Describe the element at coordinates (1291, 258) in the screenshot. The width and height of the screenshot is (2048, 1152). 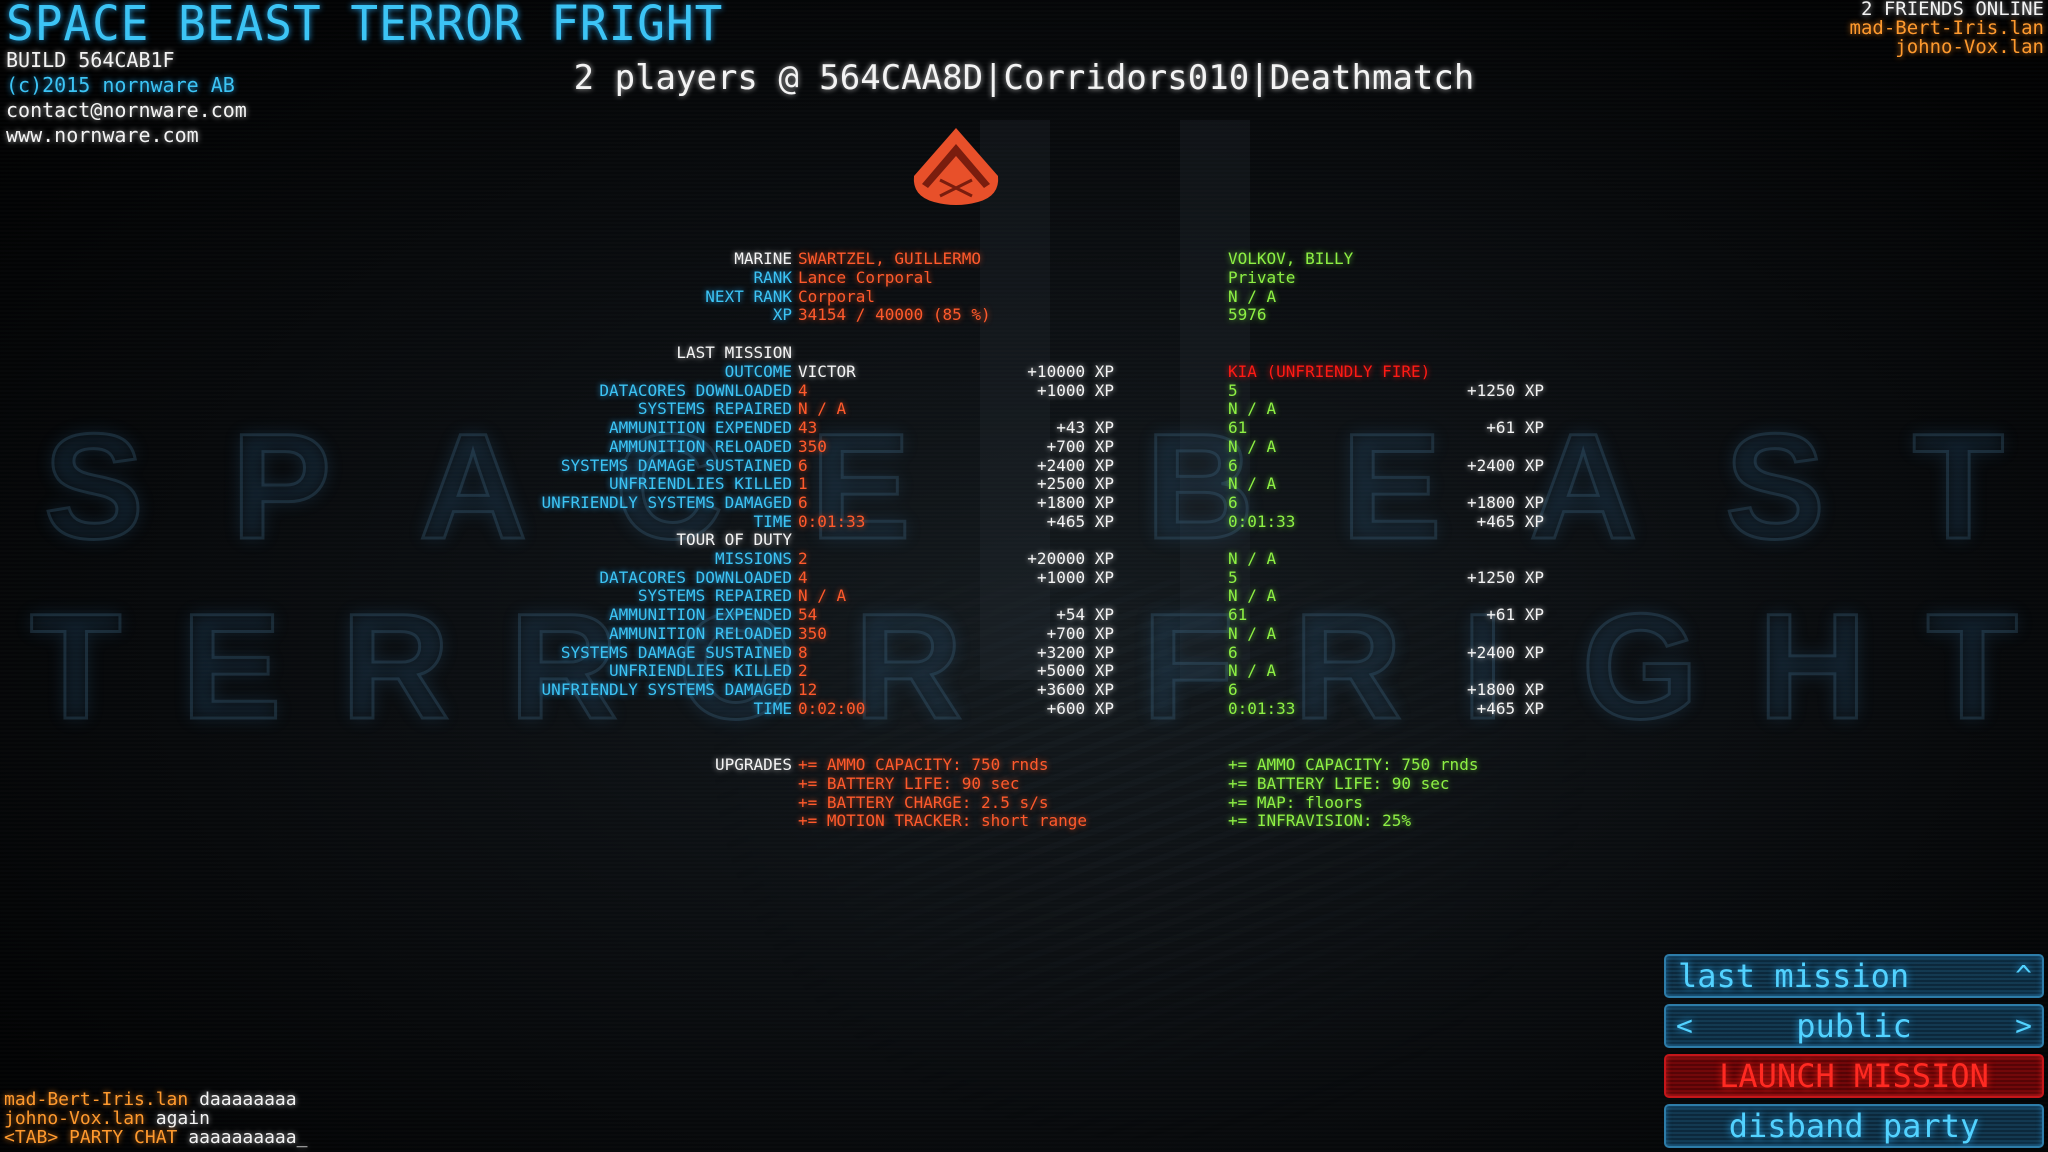
I see `player2-marine: VOLKOV, BILLY` at that location.